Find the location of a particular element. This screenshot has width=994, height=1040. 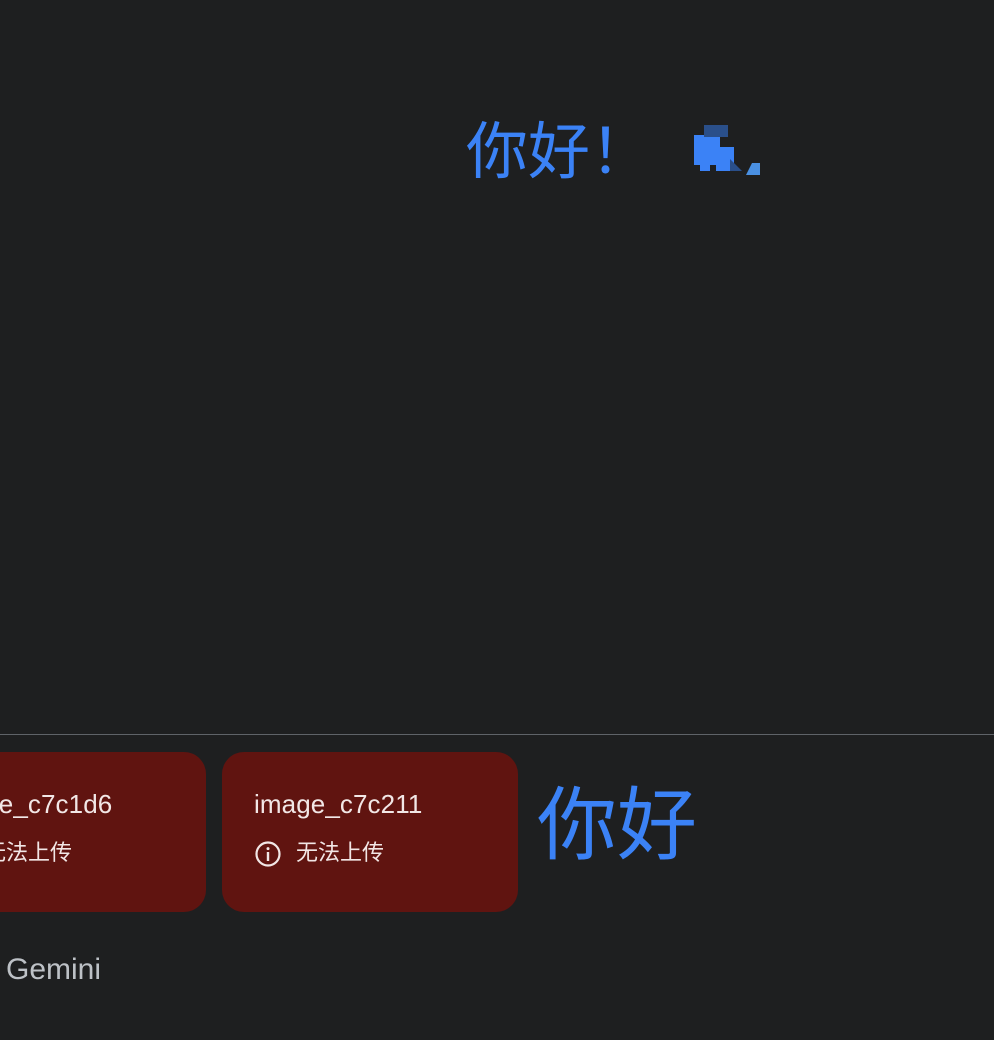

attachment-chip: image_c7c211 无法上传 is located at coordinates (370, 832).